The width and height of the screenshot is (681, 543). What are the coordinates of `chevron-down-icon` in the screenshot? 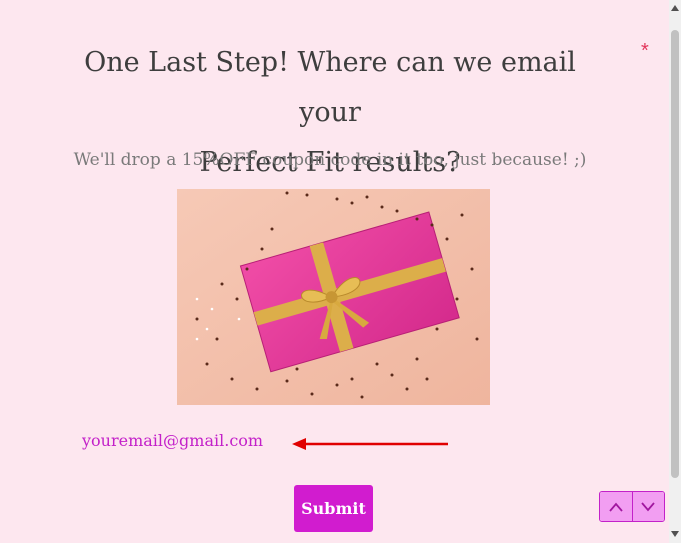 It's located at (648, 506).